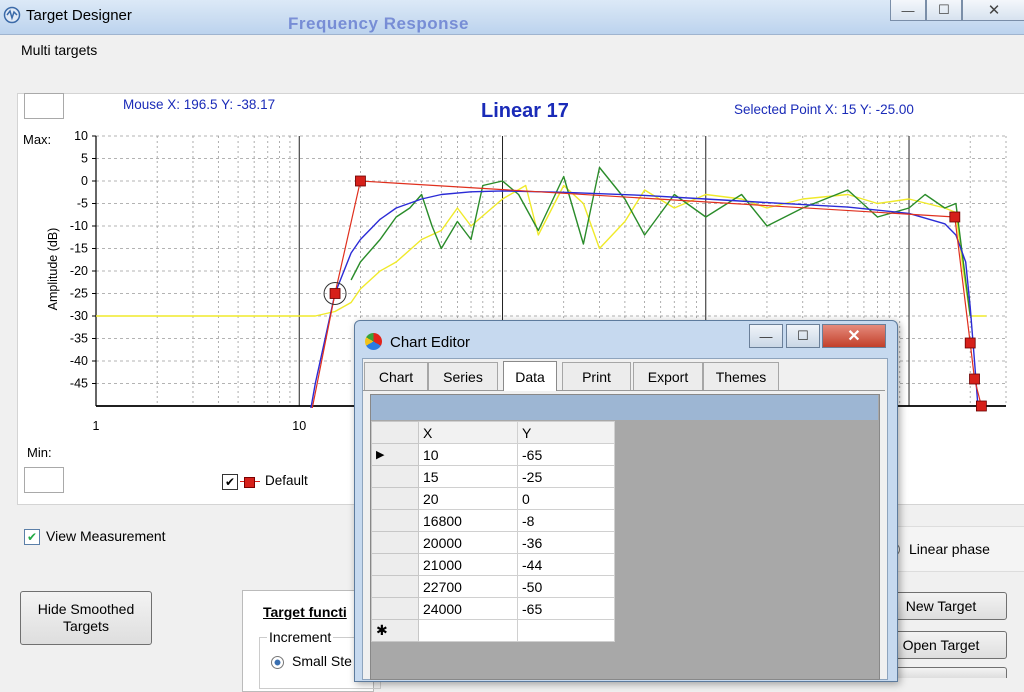  Describe the element at coordinates (81, 136) in the screenshot. I see `y-tick-label: 10` at that location.